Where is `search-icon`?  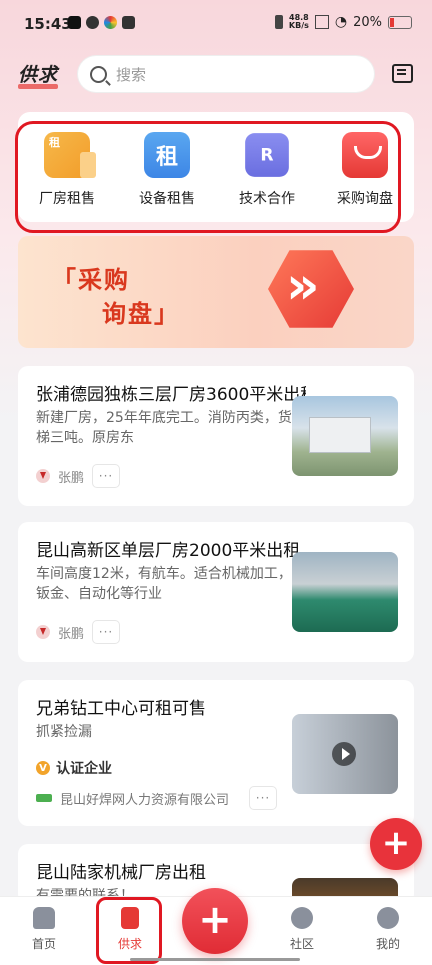 search-icon is located at coordinates (98, 74).